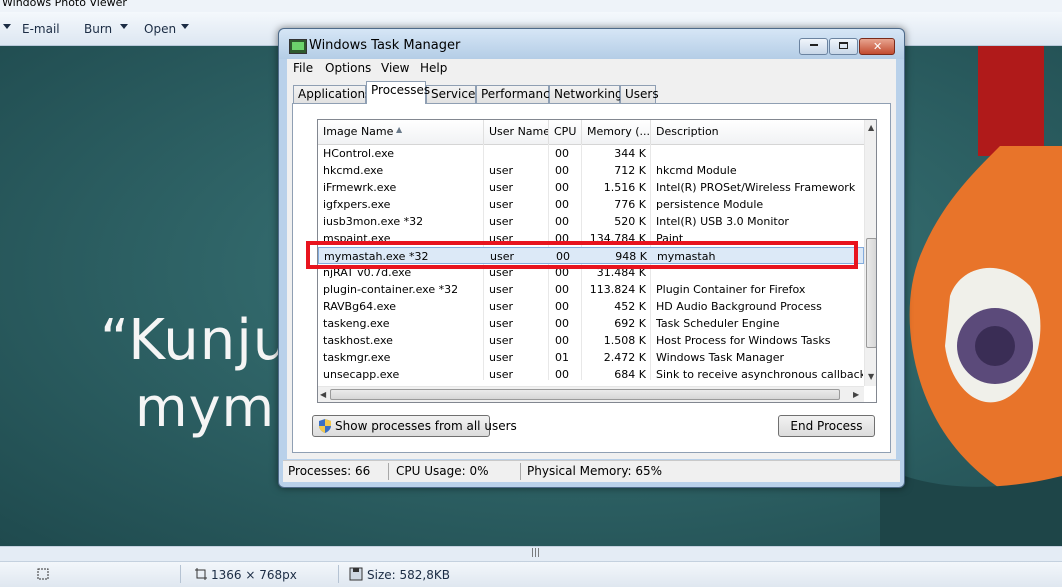 This screenshot has width=1062, height=587. I want to click on tab-services: Services, so click(454, 94).